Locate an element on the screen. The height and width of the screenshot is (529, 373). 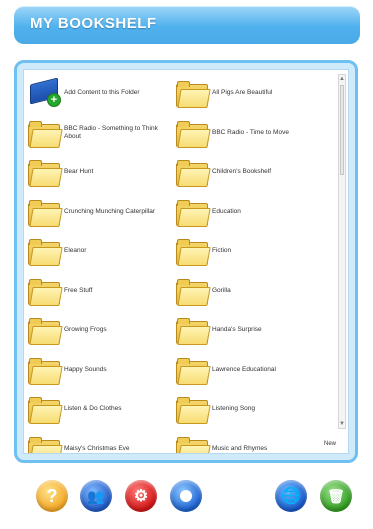
folder-label: Add Content to this Folder is located at coordinates (102, 93).